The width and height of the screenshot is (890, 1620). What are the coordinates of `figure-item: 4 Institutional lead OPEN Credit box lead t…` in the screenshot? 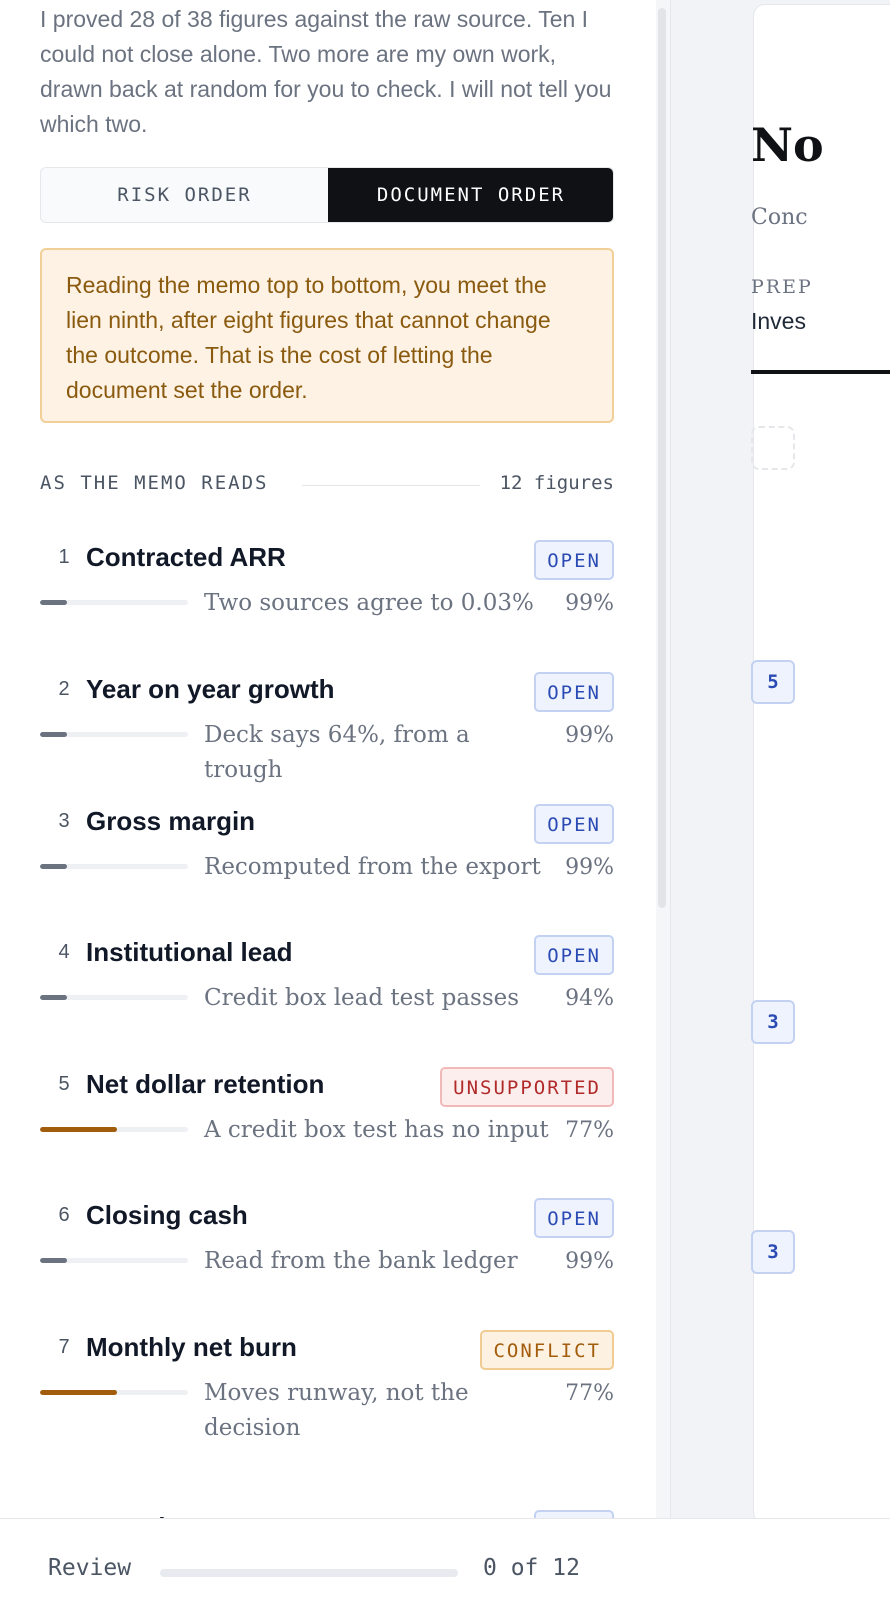 It's located at (327, 997).